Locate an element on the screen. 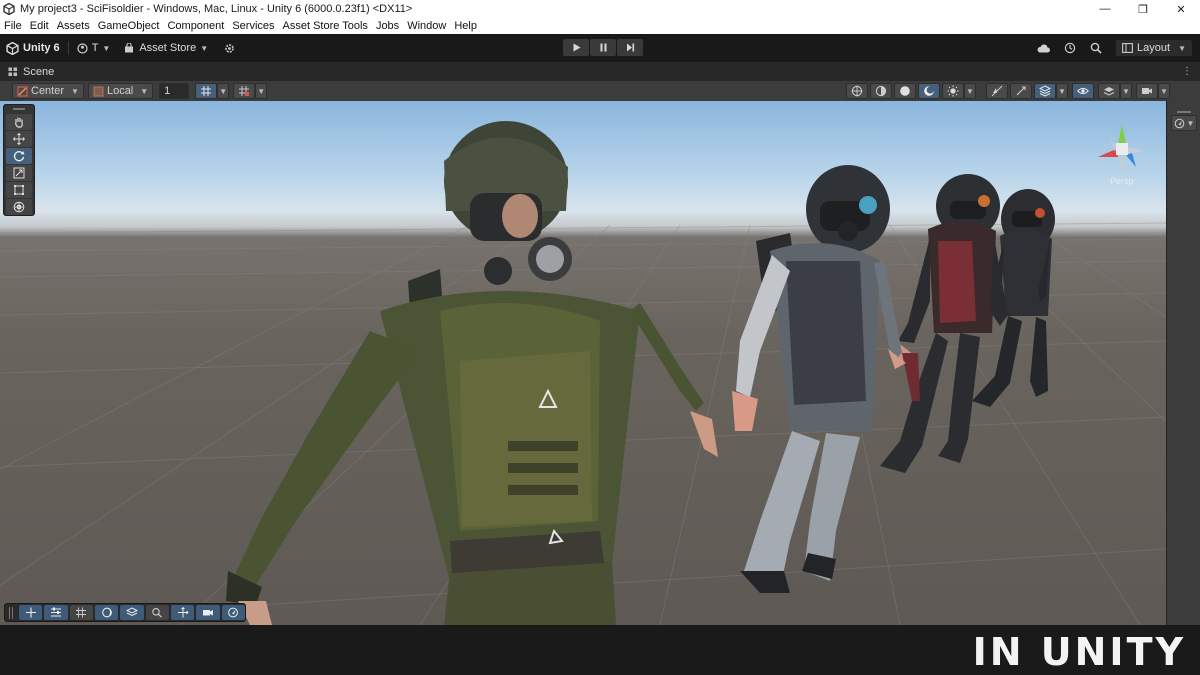 This screenshot has height=675, width=1200. lighting-toggle is located at coordinates (953, 91).